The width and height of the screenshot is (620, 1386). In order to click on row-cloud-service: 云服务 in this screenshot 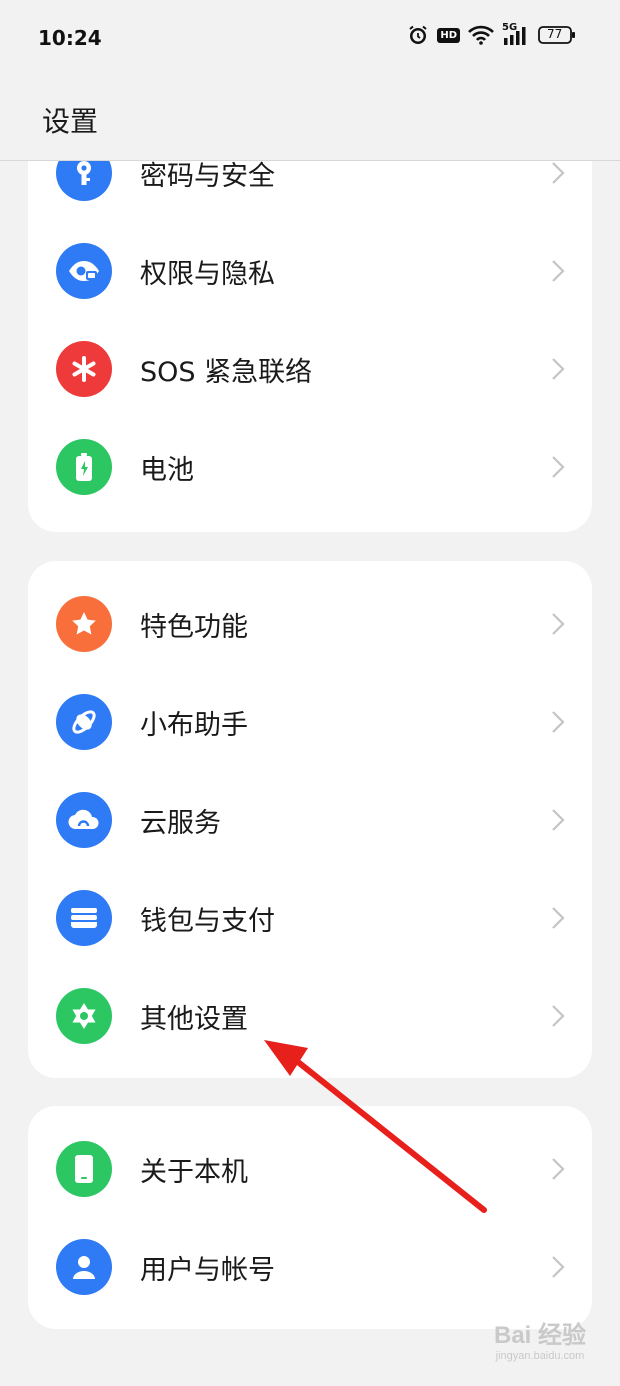, I will do `click(310, 820)`.